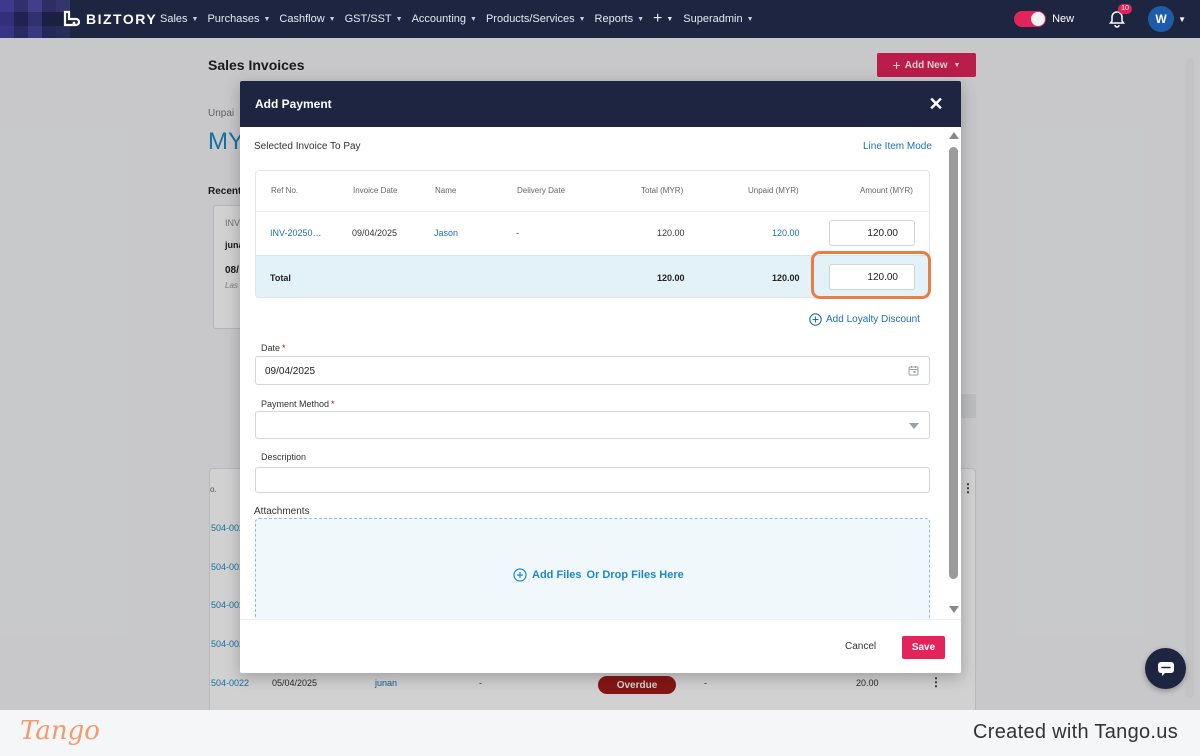 Image resolution: width=1200 pixels, height=756 pixels. What do you see at coordinates (1063, 19) in the screenshot?
I see `new-ui-toggle-label: New` at bounding box center [1063, 19].